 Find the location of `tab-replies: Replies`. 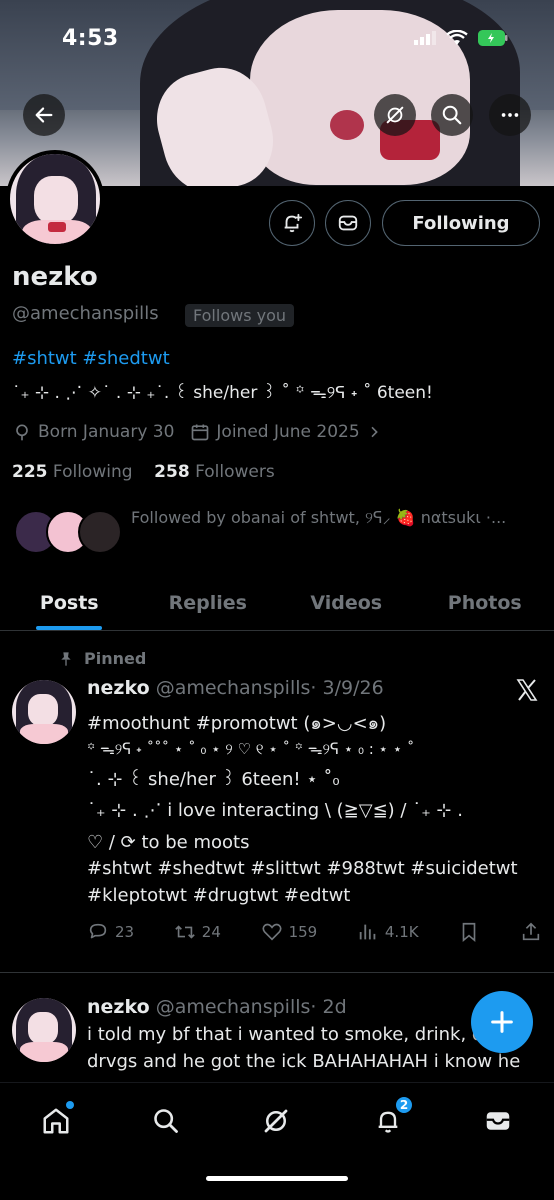

tab-replies: Replies is located at coordinates (208, 602).